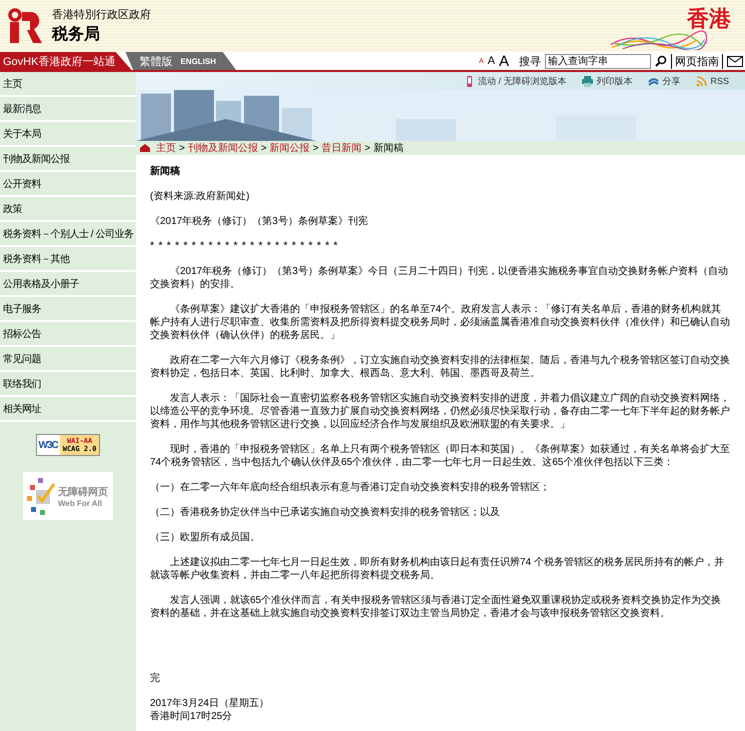  What do you see at coordinates (654, 81) in the screenshot?
I see `share-icon` at bounding box center [654, 81].